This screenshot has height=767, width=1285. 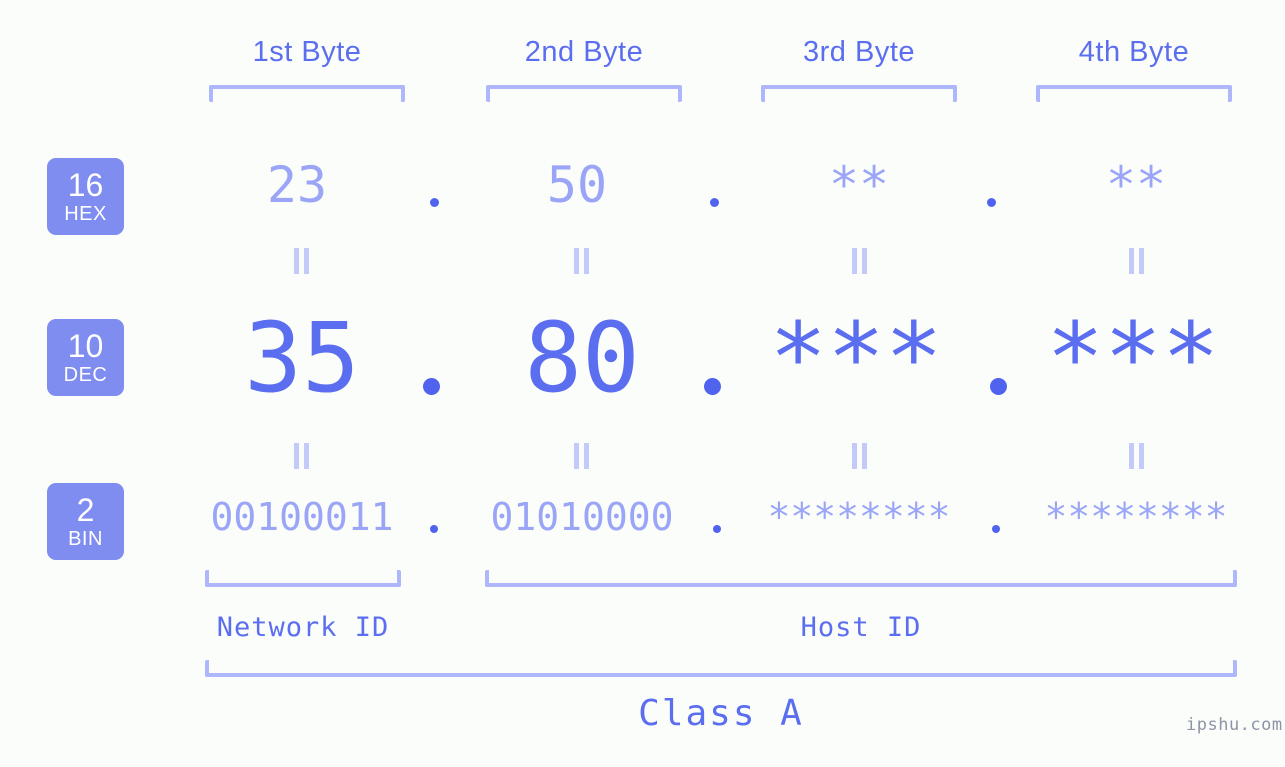 What do you see at coordinates (861, 578) in the screenshot?
I see `host-id-bracket` at bounding box center [861, 578].